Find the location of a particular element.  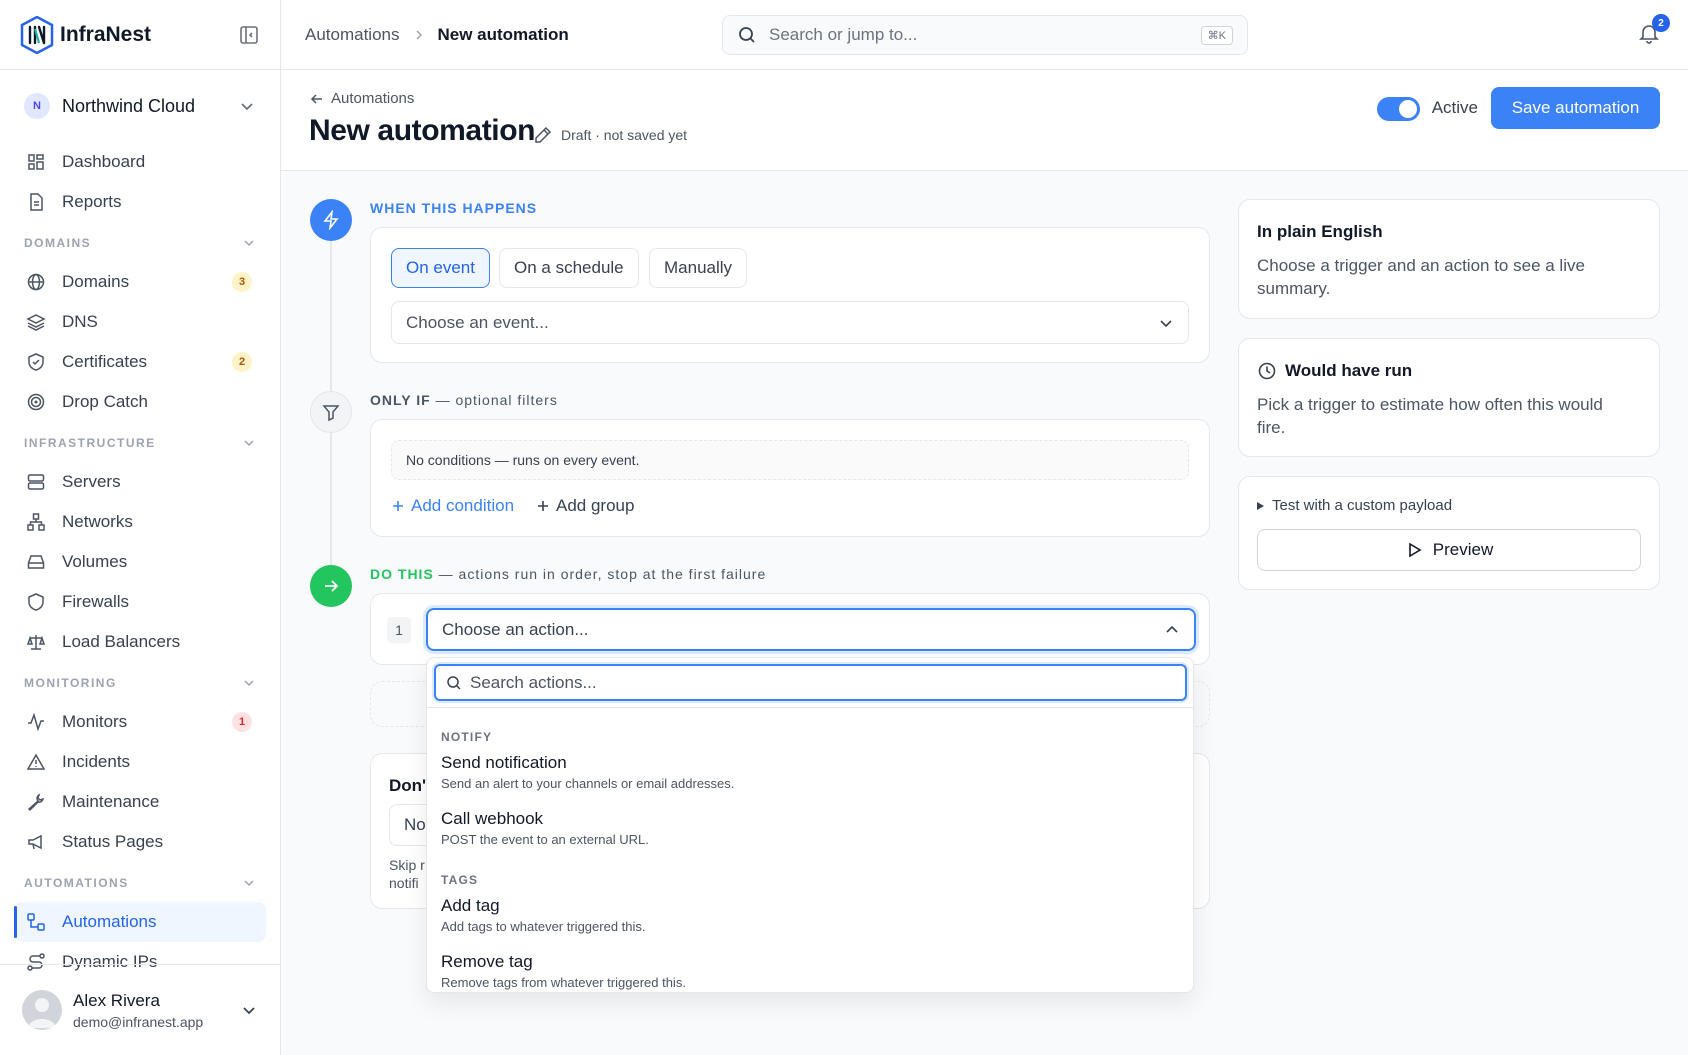

sidebar-item-servers: Servers is located at coordinates (140, 482).